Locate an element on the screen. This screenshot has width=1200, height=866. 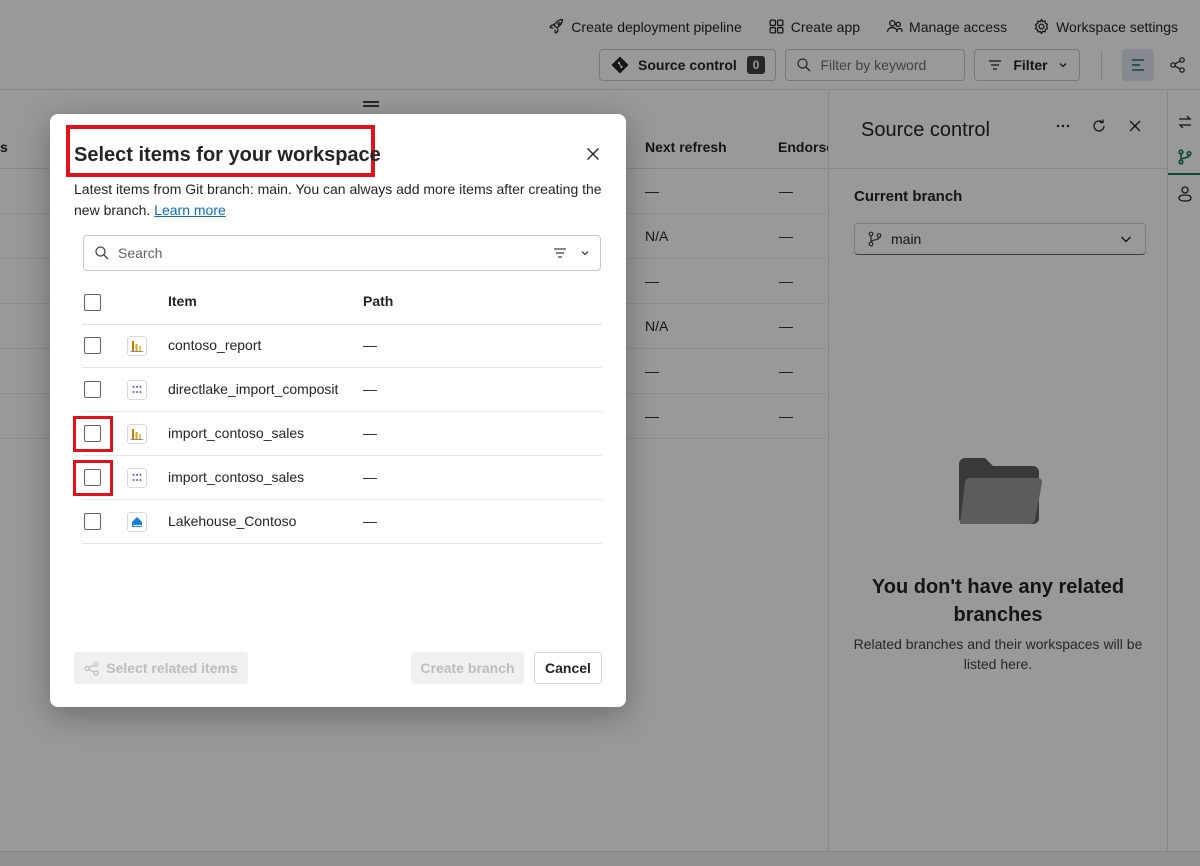
item-name: directlake_import_composit is located at coordinates (253, 389).